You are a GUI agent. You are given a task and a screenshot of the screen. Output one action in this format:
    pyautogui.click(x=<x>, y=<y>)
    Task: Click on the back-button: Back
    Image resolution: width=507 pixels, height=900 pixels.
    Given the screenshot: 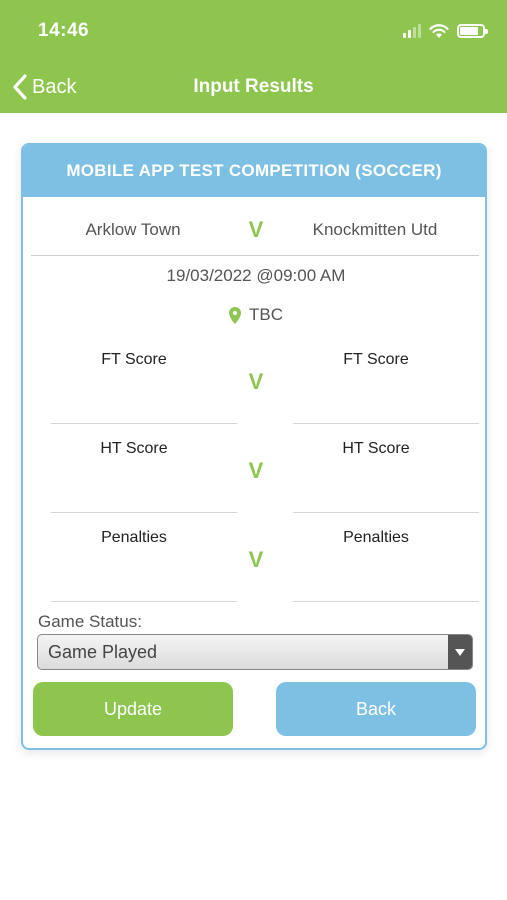 What is the action you would take?
    pyautogui.click(x=376, y=709)
    